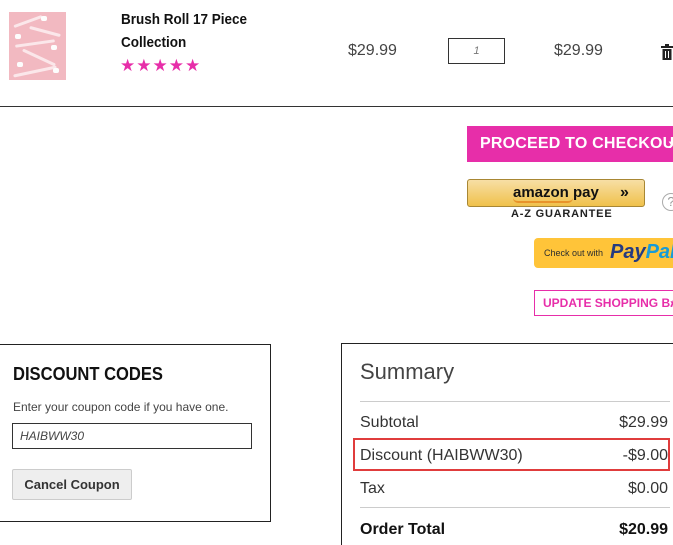 This screenshot has height=545, width=673. Describe the element at coordinates (562, 214) in the screenshot. I see `amazon-guarantee-text: A-Z GUARANTEE` at that location.